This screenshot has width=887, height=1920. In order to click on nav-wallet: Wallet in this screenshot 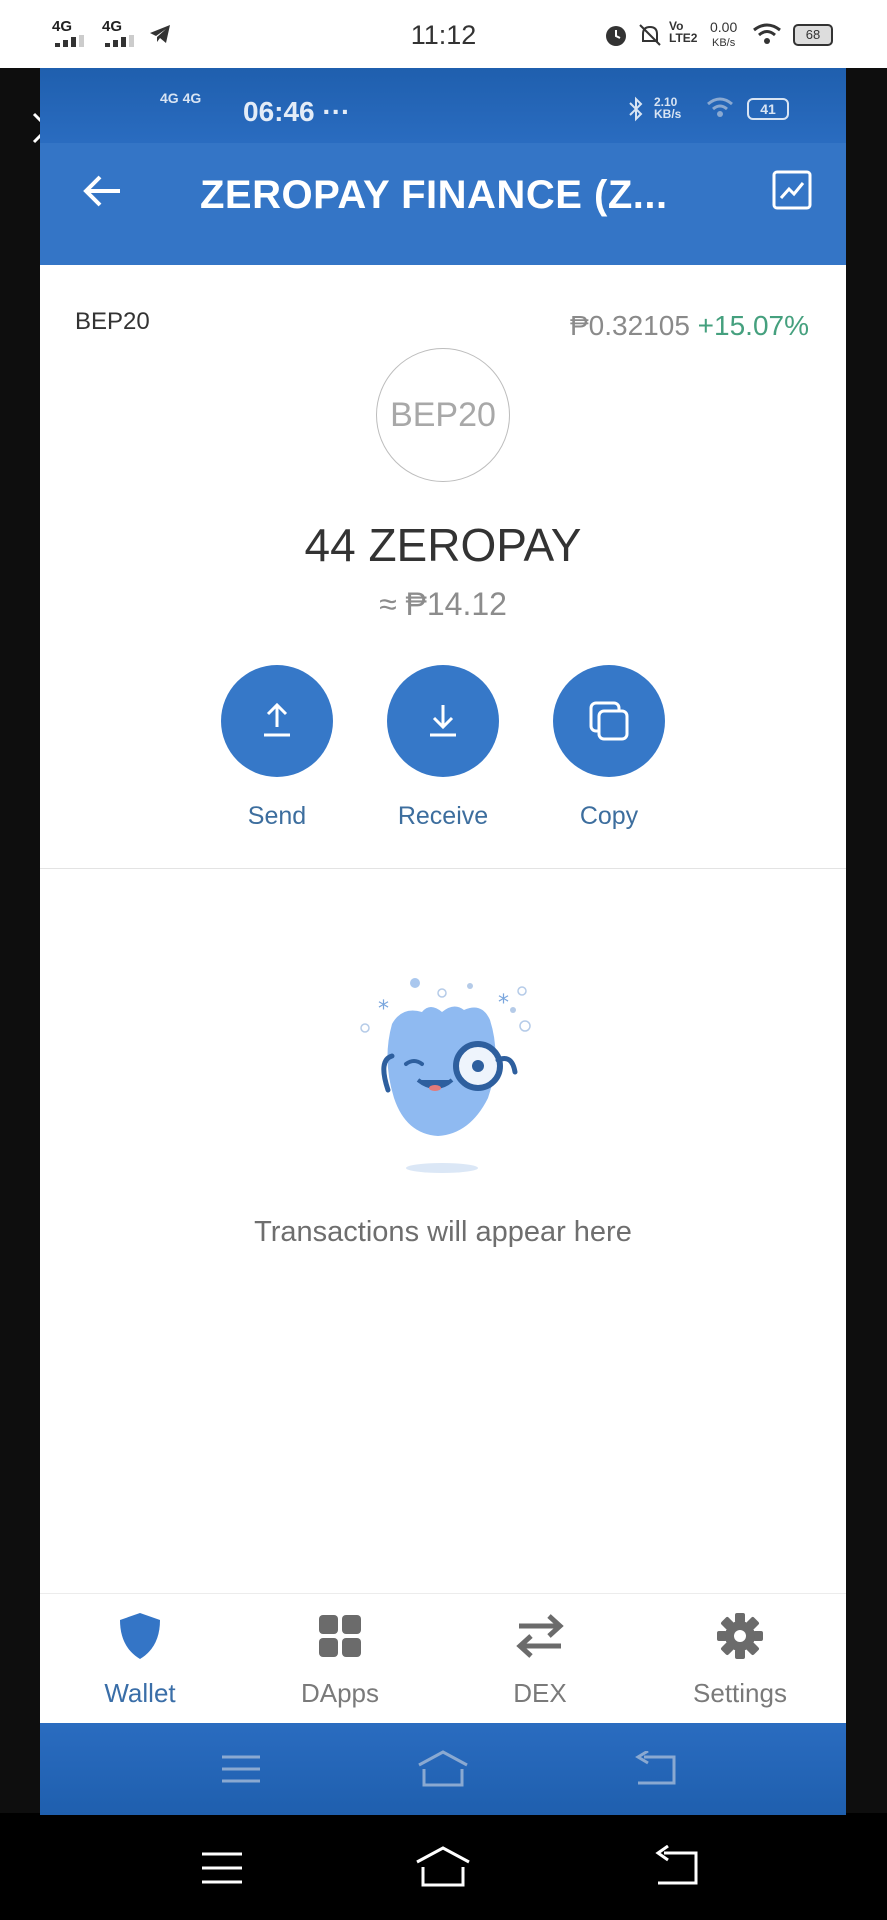, I will do `click(140, 1659)`.